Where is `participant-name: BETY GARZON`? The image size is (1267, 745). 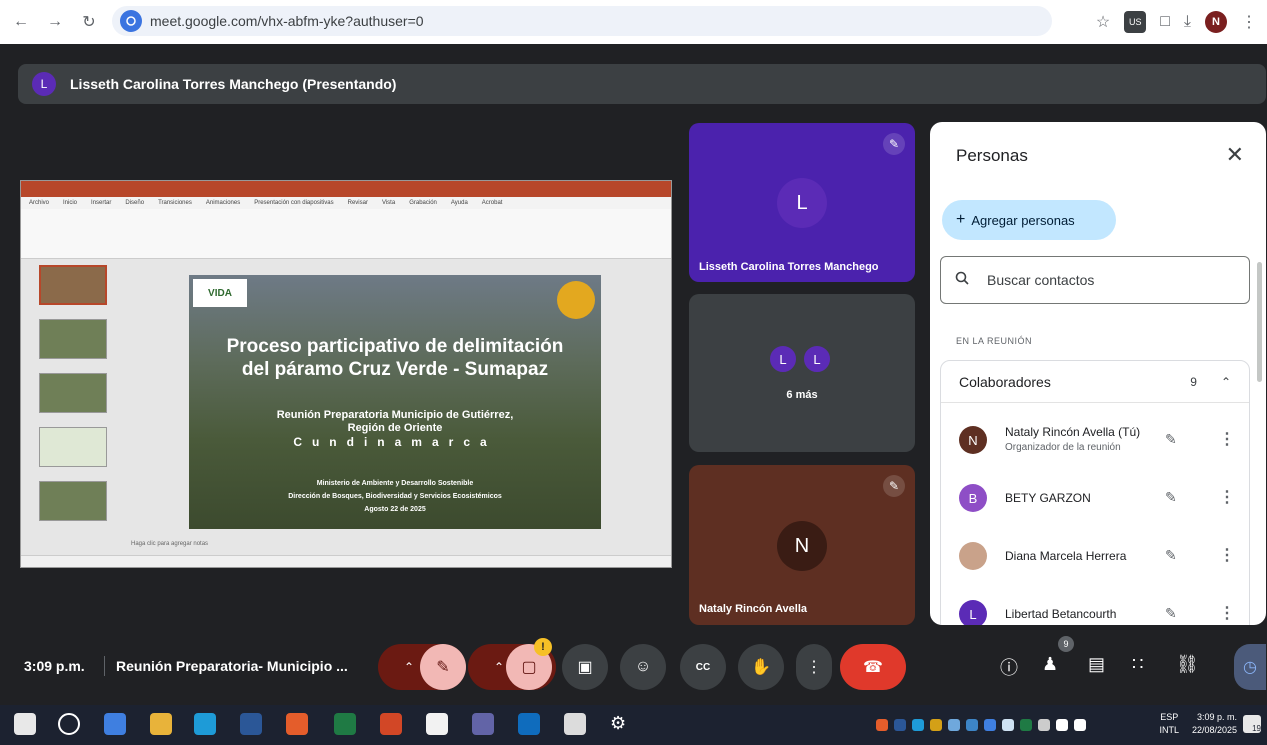 participant-name: BETY GARZON is located at coordinates (1048, 498).